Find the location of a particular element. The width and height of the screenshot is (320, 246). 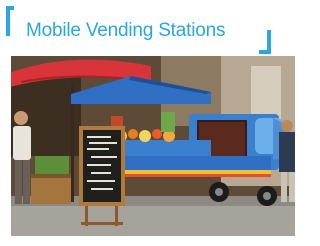

card-title: Mobile Vending Stations is located at coordinates (126, 30).